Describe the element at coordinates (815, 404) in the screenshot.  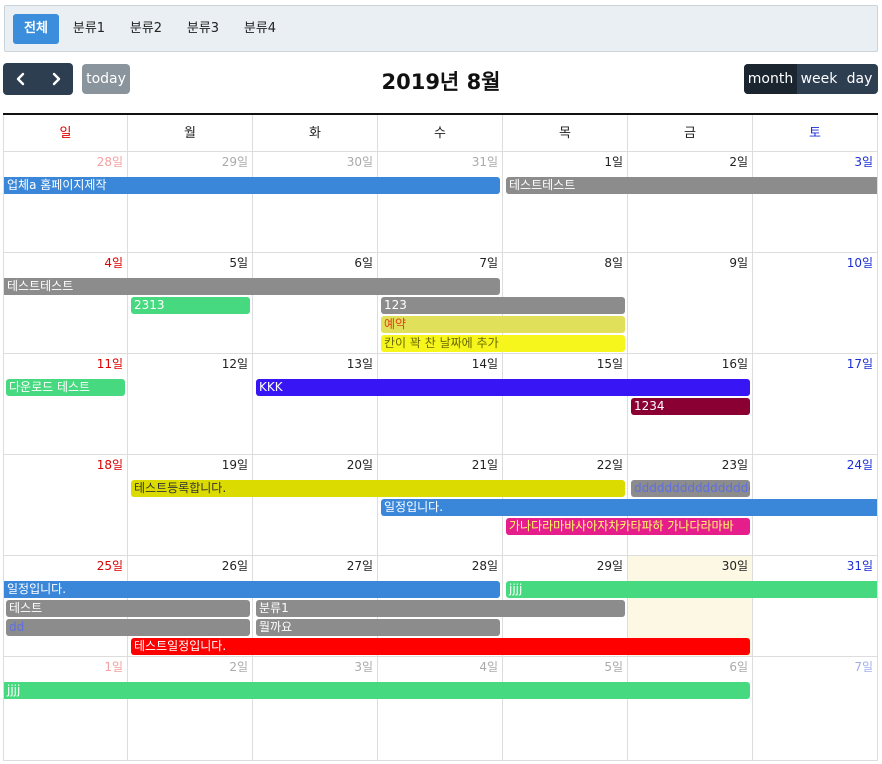
I see `day-cell: 17일` at that location.